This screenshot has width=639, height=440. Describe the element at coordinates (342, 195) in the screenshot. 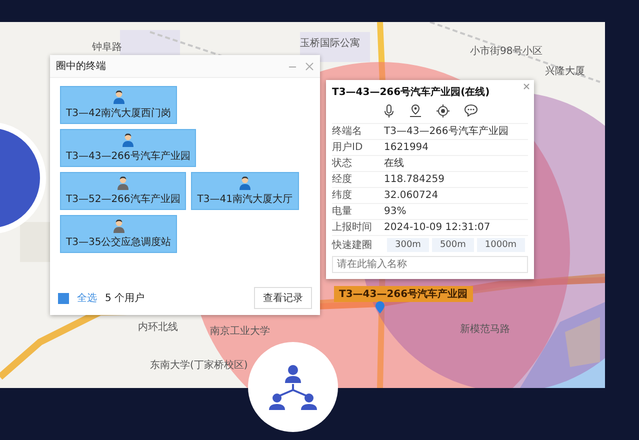

I see `field-label: 纬度` at that location.